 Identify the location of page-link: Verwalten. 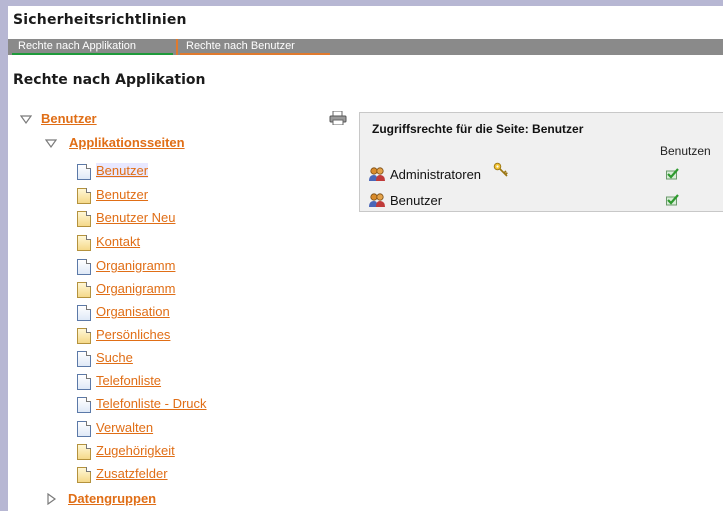
(124, 427).